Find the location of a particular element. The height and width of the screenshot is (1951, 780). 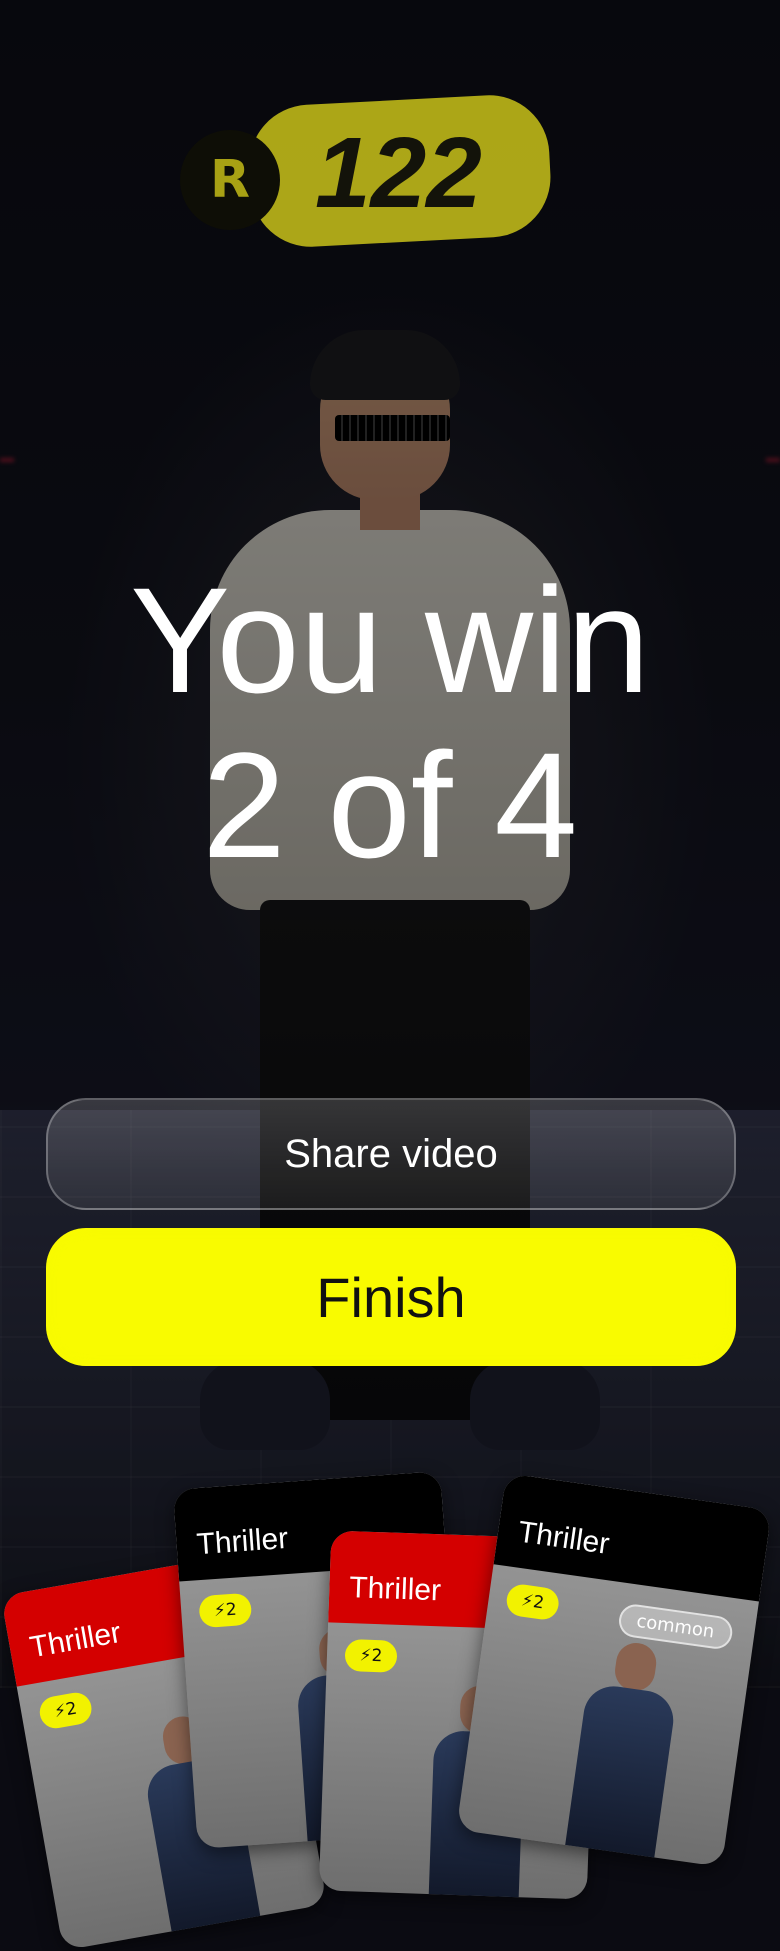

coin-icon: R is located at coordinates (230, 180).